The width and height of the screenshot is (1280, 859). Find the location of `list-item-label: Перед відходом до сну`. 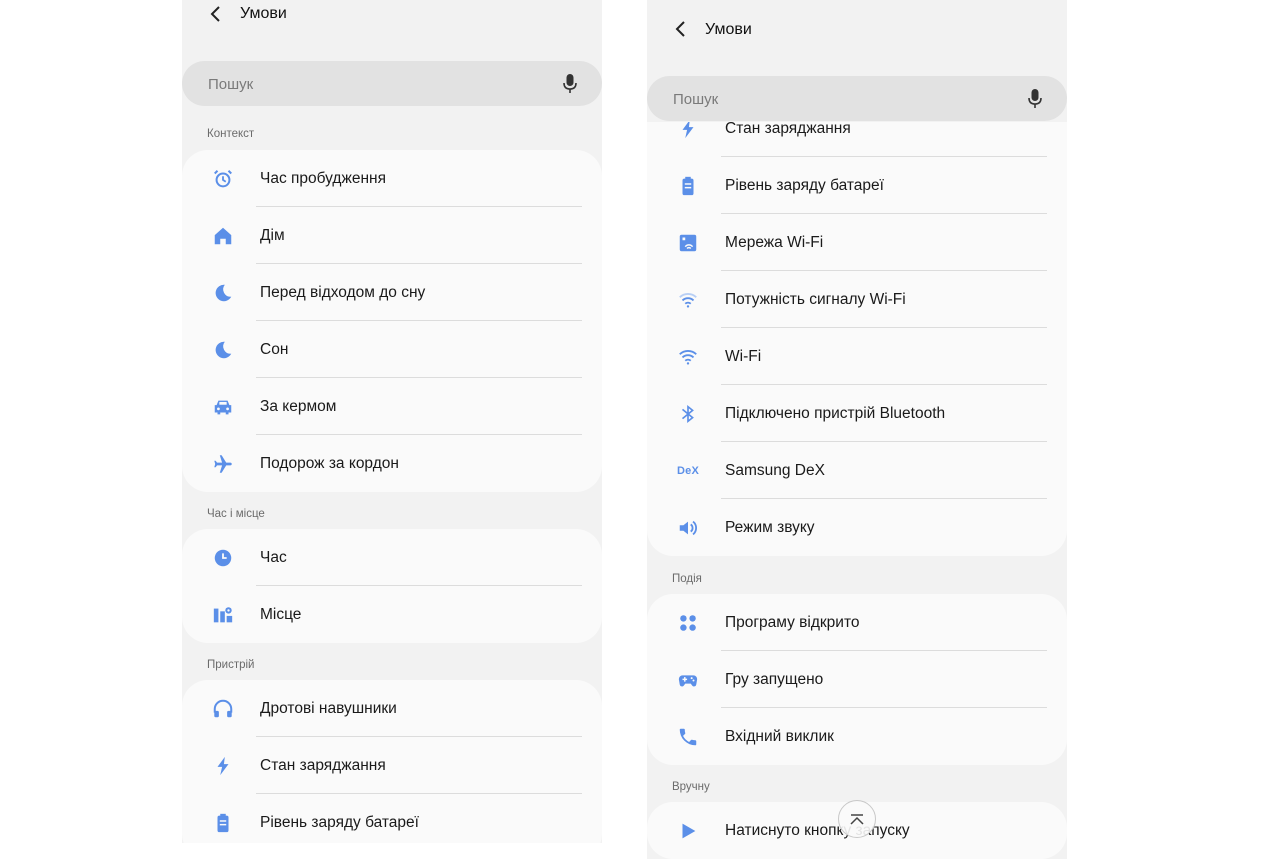

list-item-label: Перед відходом до сну is located at coordinates (343, 292).